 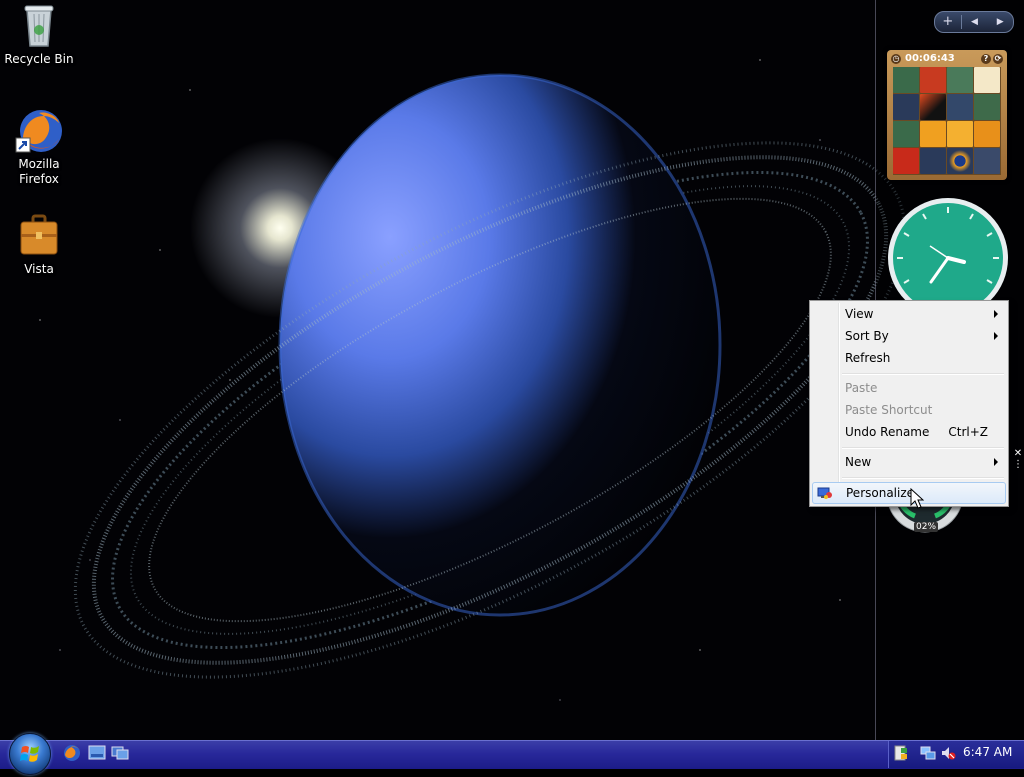 What do you see at coordinates (39, 236) in the screenshot?
I see `briefcase-icon` at bounding box center [39, 236].